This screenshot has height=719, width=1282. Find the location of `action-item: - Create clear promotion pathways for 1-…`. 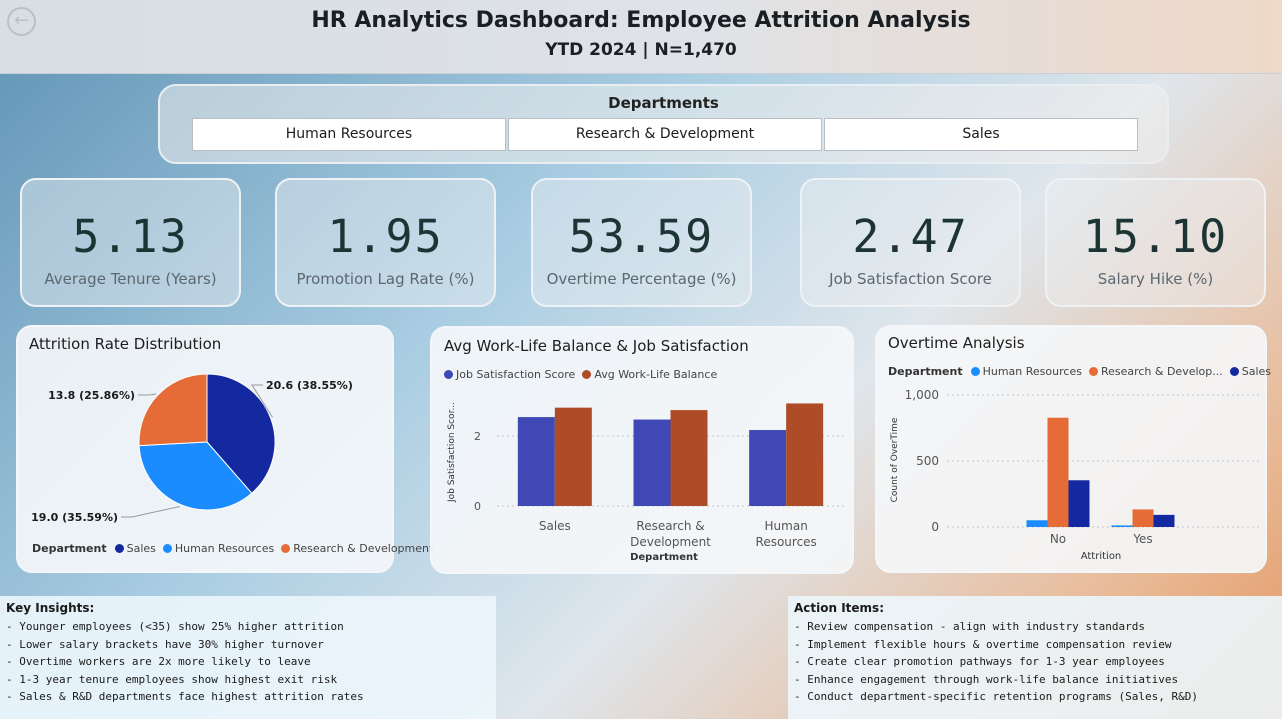

action-item: - Create clear promotion pathways for 1-… is located at coordinates (979, 661).